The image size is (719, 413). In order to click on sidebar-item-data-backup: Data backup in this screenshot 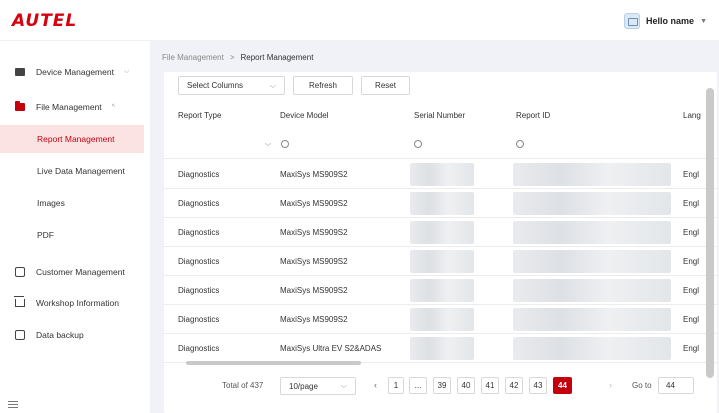, I will do `click(75, 335)`.